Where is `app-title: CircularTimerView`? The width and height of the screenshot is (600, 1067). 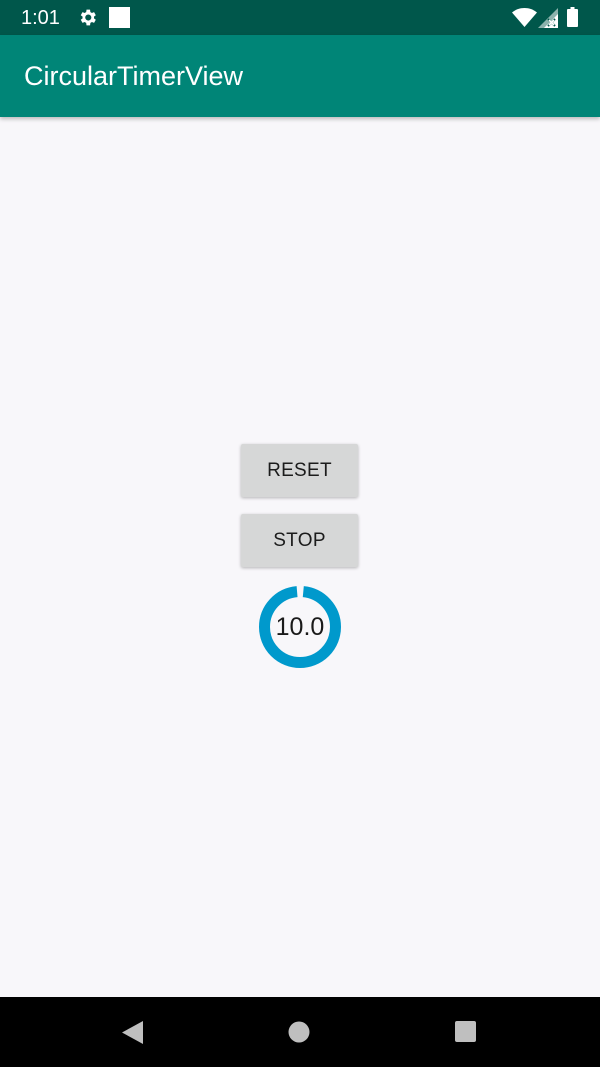
app-title: CircularTimerView is located at coordinates (134, 76).